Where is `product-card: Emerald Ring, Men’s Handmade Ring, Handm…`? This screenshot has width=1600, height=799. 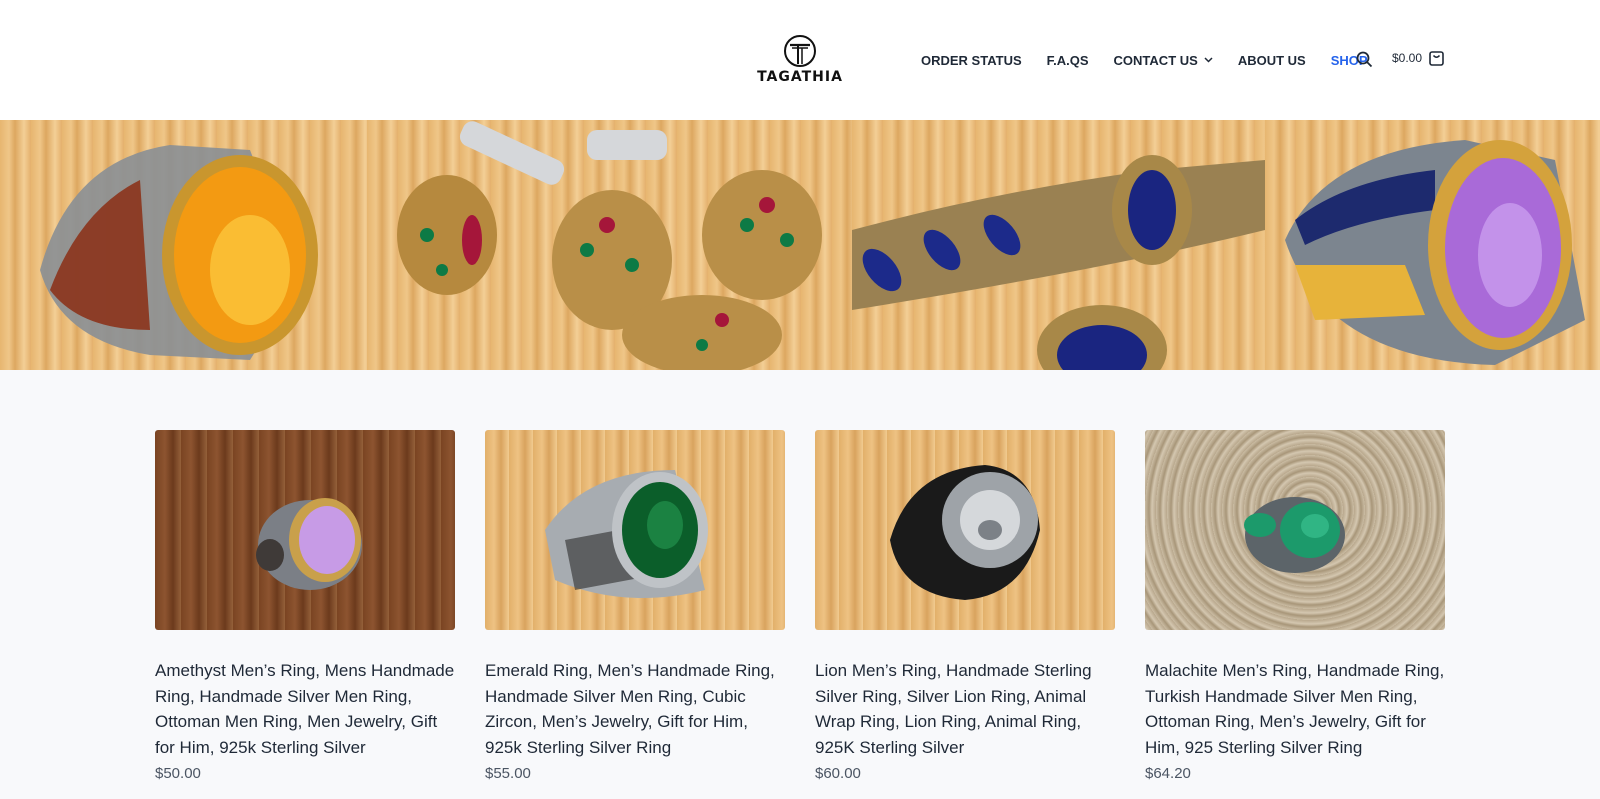
product-card: Emerald Ring, Men’s Handmade Ring, Handm… is located at coordinates (635, 606).